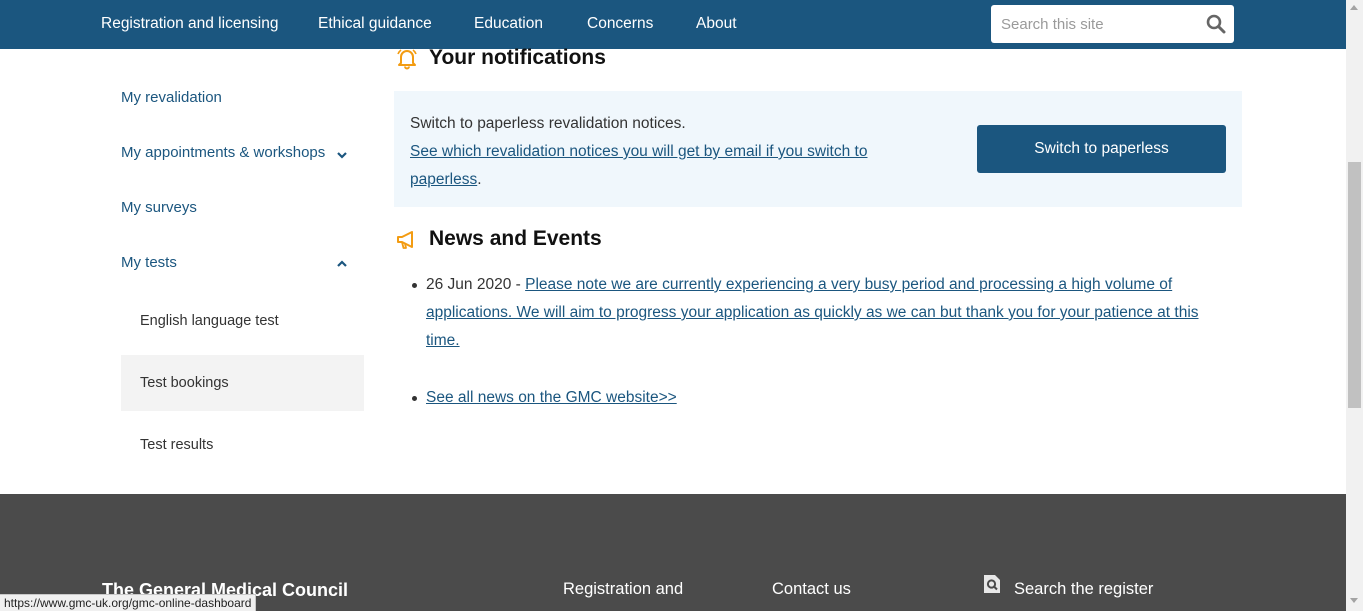 The image size is (1363, 611). What do you see at coordinates (1354, 285) in the screenshot?
I see `scroll-thumb` at bounding box center [1354, 285].